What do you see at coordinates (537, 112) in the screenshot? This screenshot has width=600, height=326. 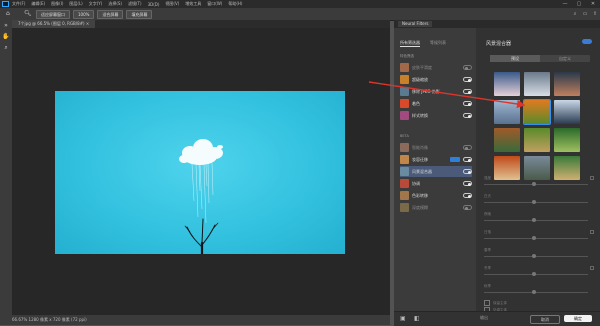 I see `preset-thumb-selected` at bounding box center [537, 112].